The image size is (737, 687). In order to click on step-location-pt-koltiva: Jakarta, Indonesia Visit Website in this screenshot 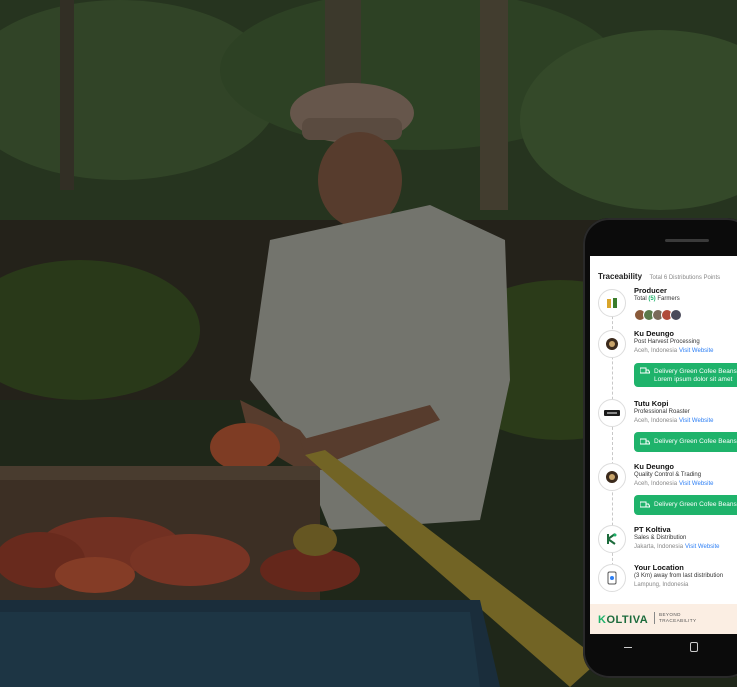, I will do `click(677, 547)`.